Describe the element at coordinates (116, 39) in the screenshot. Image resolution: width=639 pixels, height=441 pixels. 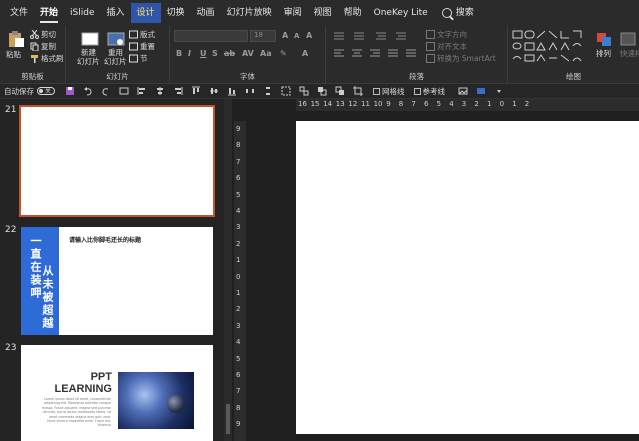
I see `reuse-slide-icon` at that location.